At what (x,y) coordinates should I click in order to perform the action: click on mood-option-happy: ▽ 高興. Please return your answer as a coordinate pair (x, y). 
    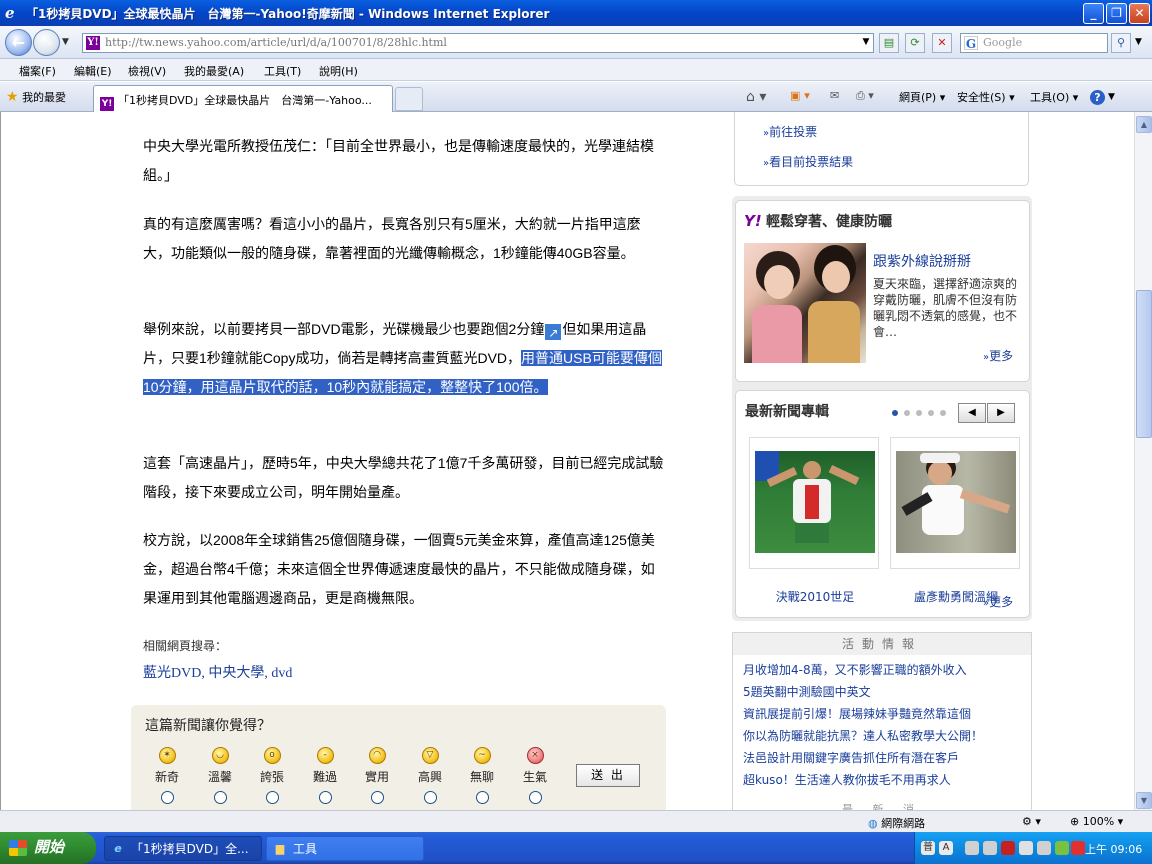
    Looking at the image, I should click on (430, 775).